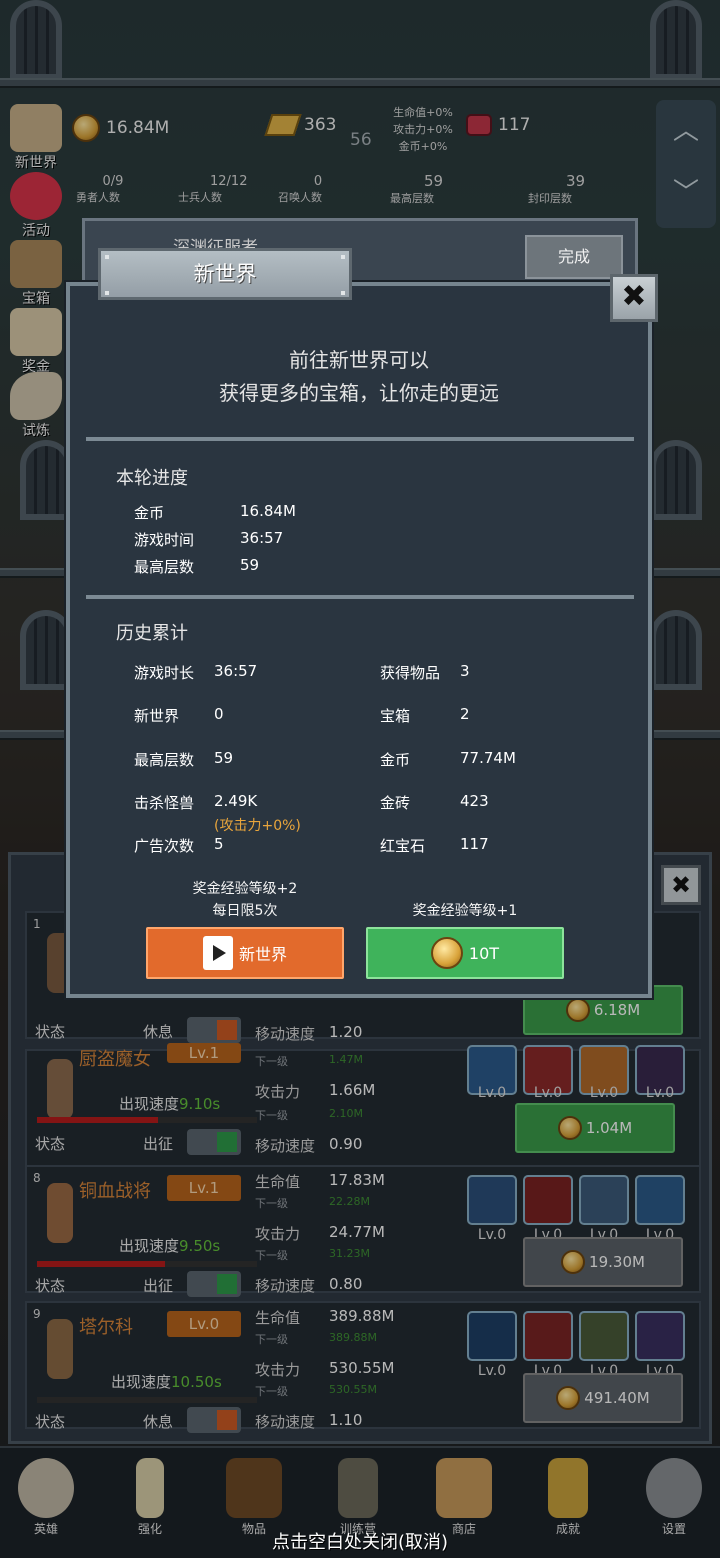 This screenshot has height=1558, width=720. What do you see at coordinates (164, 803) in the screenshot?
I see `history-stat: 击杀怪兽` at bounding box center [164, 803].